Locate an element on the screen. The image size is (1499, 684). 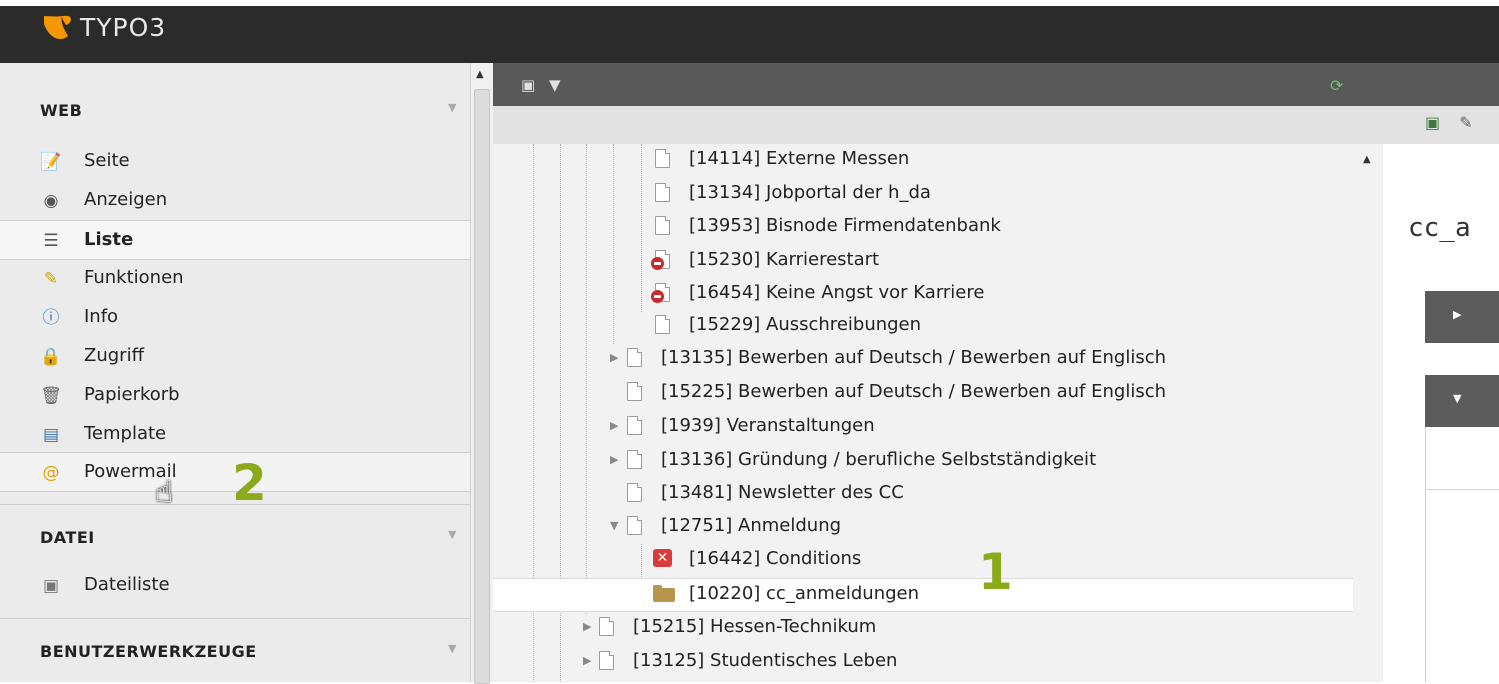
module-label: Anzeigen is located at coordinates (126, 199).